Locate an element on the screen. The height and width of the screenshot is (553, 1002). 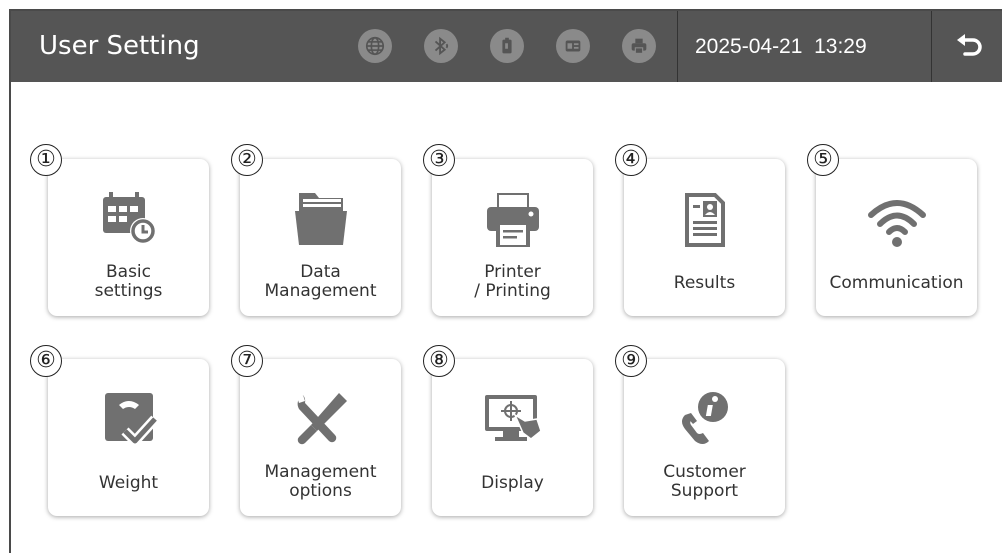
tile-number: ④ is located at coordinates (631, 160).